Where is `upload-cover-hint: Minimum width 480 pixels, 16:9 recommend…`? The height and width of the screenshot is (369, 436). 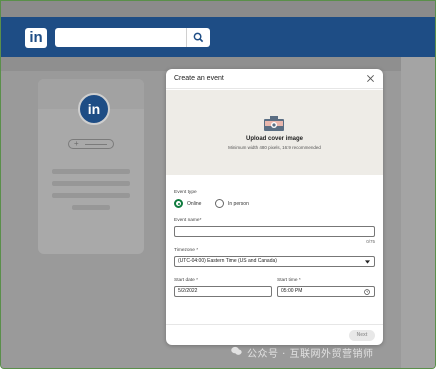
upload-cover-hint: Minimum width 480 pixels, 16:9 recommend… is located at coordinates (274, 147).